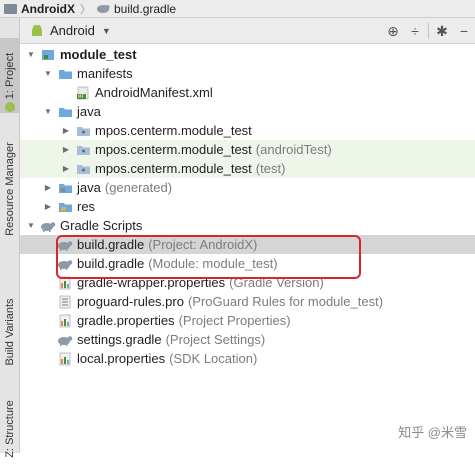 The image size is (475, 468). I want to click on tree-row: MF AndroidManifest.xml, so click(247, 92).